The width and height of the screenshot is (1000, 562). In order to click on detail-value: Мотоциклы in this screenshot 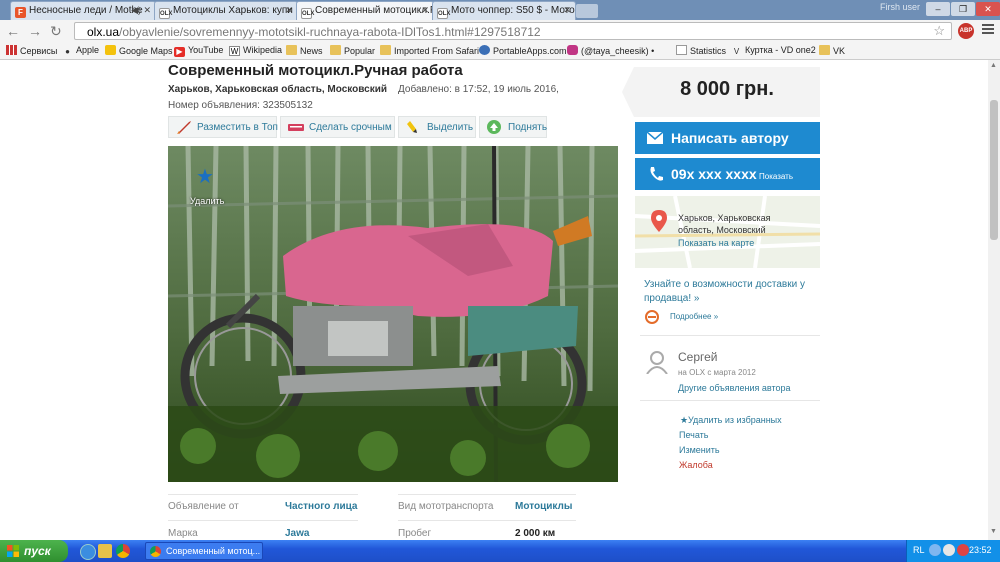, I will do `click(543, 506)`.